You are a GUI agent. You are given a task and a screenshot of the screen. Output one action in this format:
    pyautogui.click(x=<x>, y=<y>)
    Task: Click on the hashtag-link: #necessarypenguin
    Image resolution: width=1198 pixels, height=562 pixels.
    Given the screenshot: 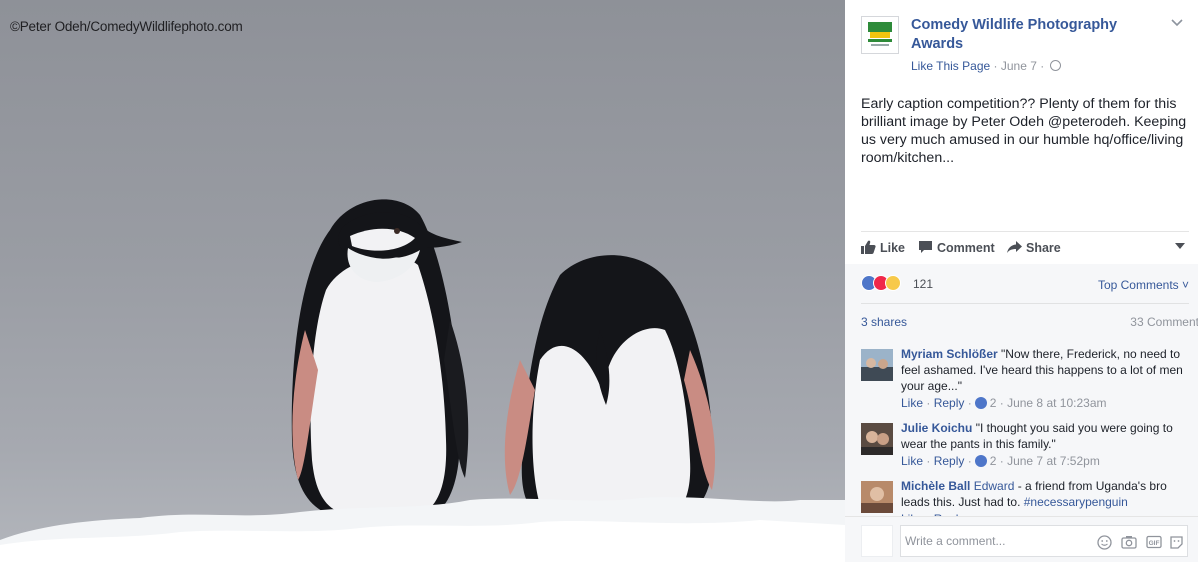 What is the action you would take?
    pyautogui.click(x=1076, y=502)
    